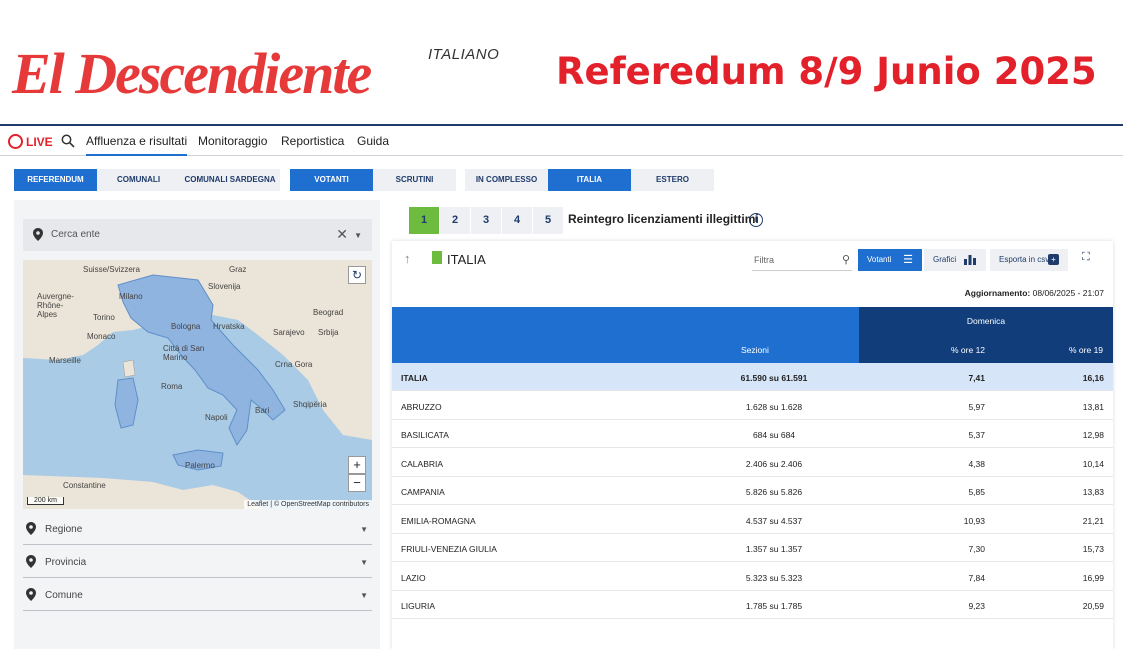 The height and width of the screenshot is (649, 1123). What do you see at coordinates (197, 235) in the screenshot?
I see `cerca-ente-input: Cerca ente ✕ ▼` at bounding box center [197, 235].